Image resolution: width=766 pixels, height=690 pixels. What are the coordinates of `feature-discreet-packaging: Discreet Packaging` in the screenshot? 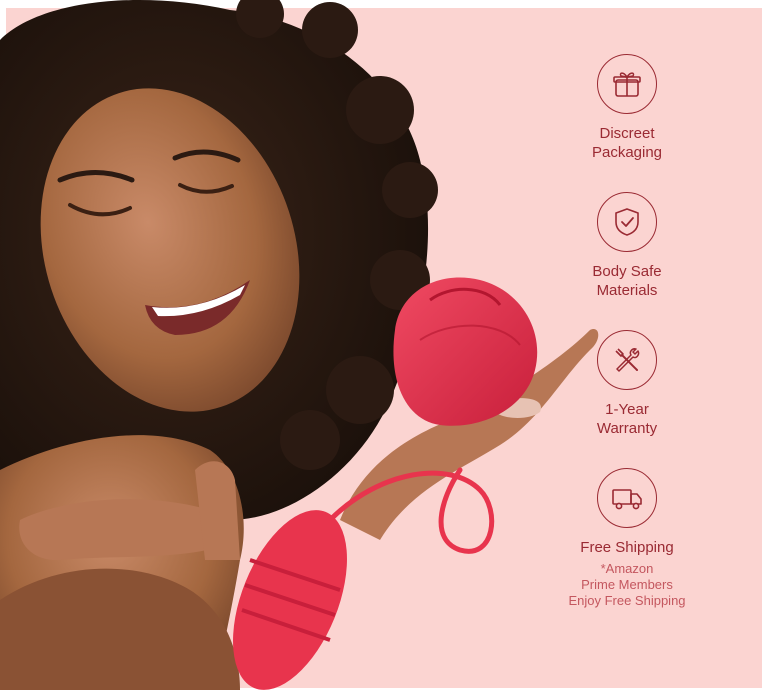 It's located at (627, 108).